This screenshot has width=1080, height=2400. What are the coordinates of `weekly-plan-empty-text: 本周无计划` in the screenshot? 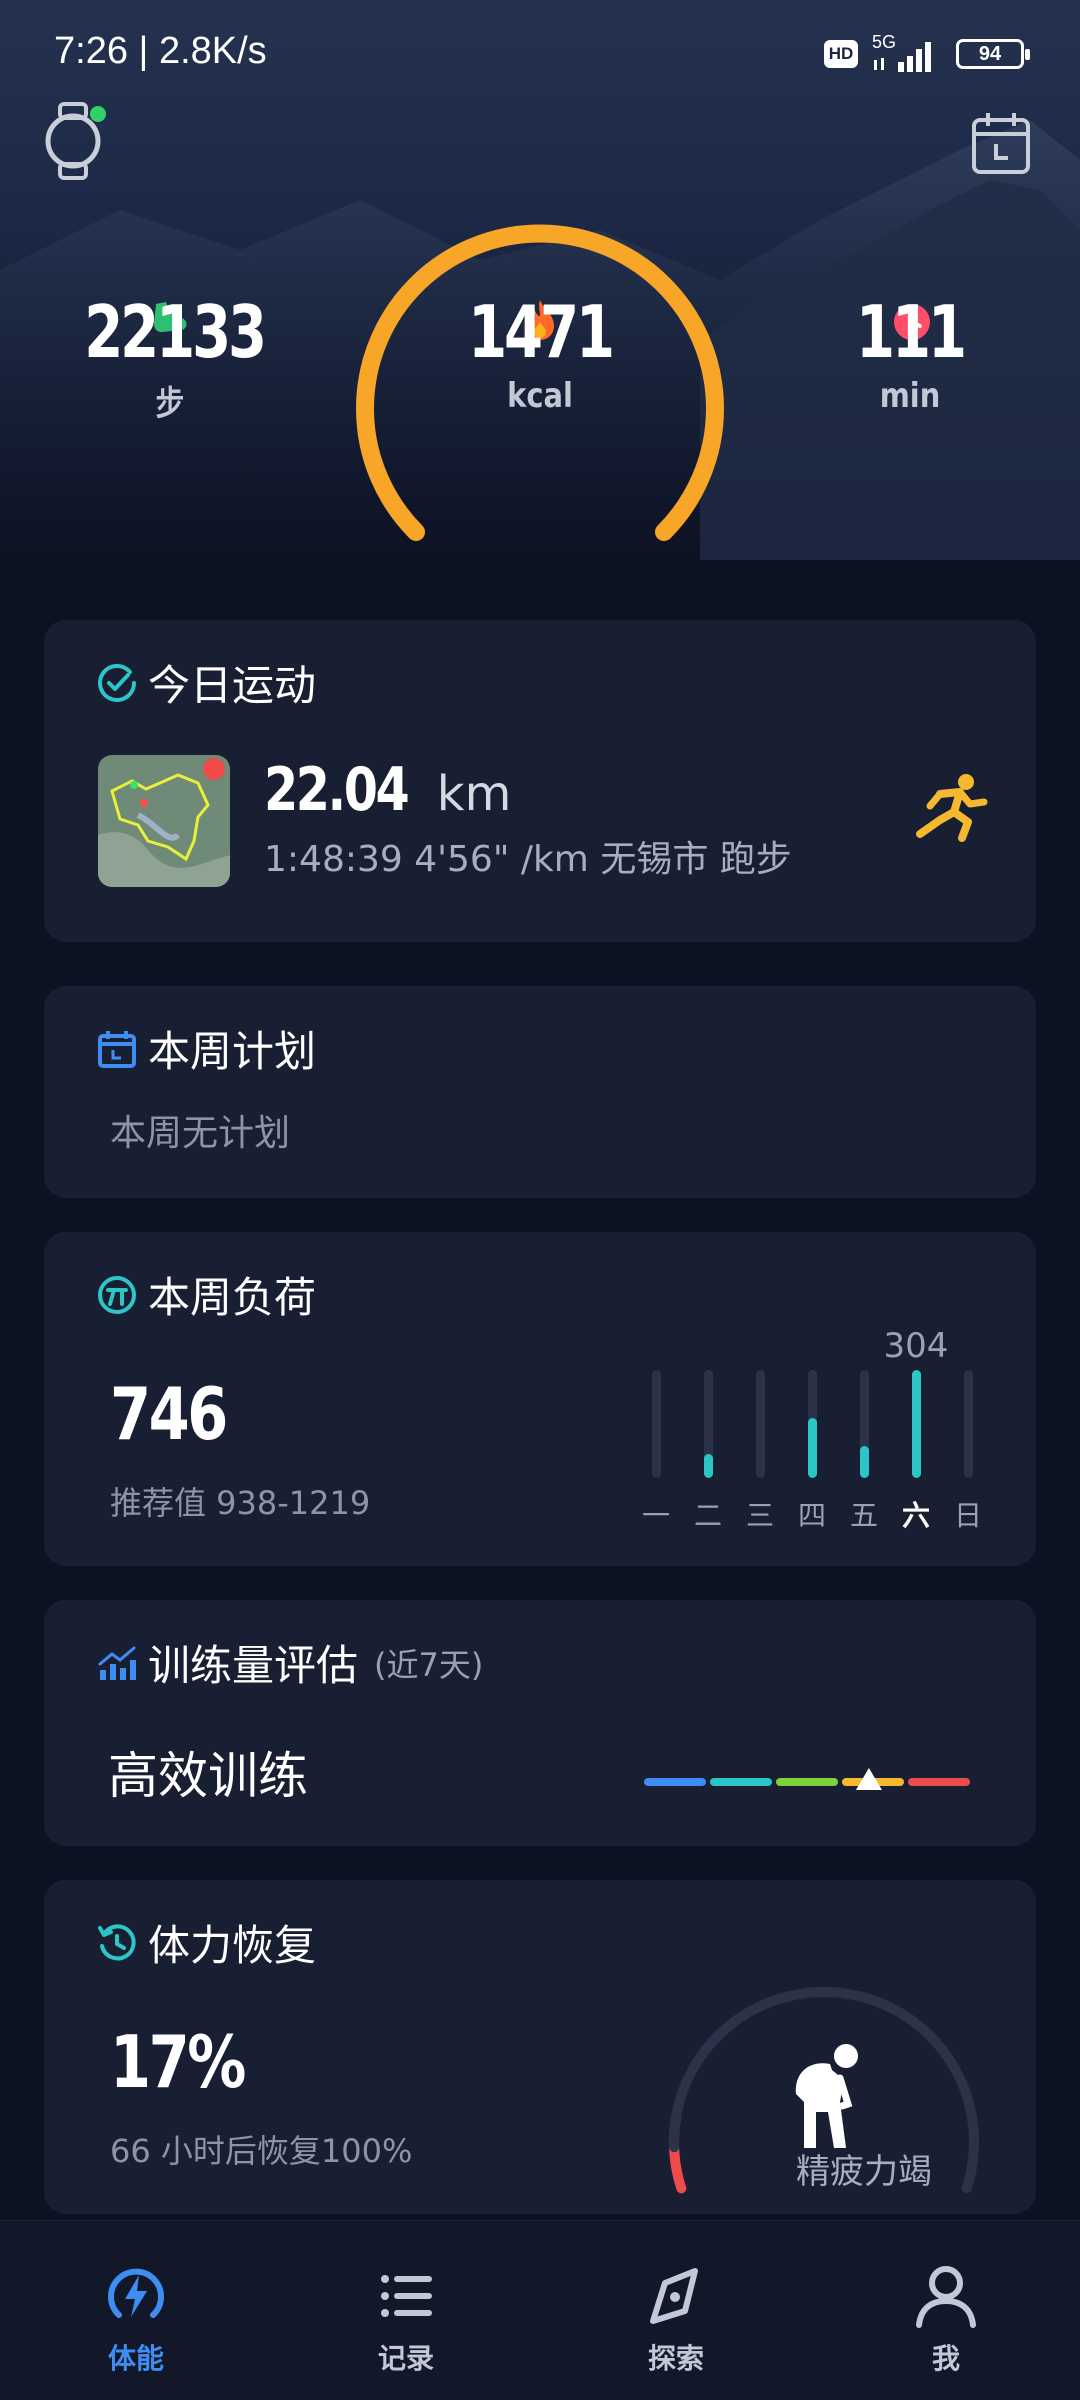 It's located at (200, 1133).